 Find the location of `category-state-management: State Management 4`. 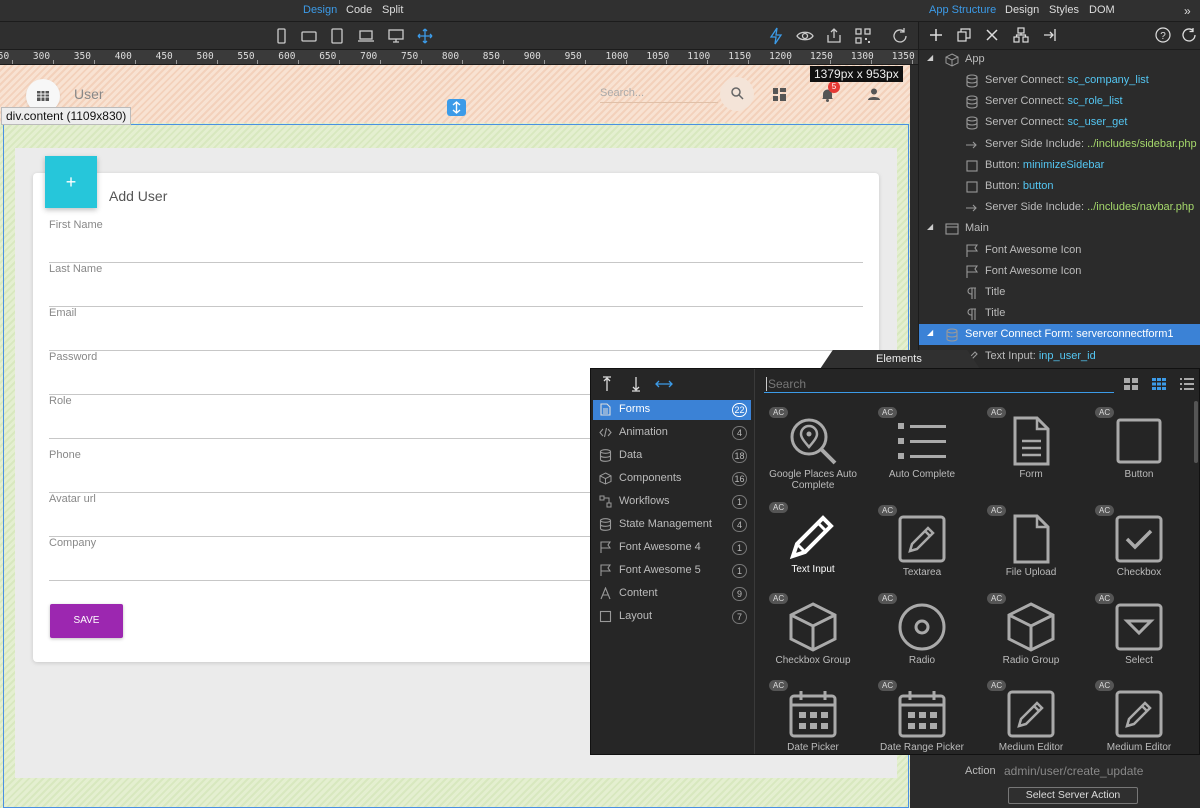

category-state-management: State Management 4 is located at coordinates (672, 525).